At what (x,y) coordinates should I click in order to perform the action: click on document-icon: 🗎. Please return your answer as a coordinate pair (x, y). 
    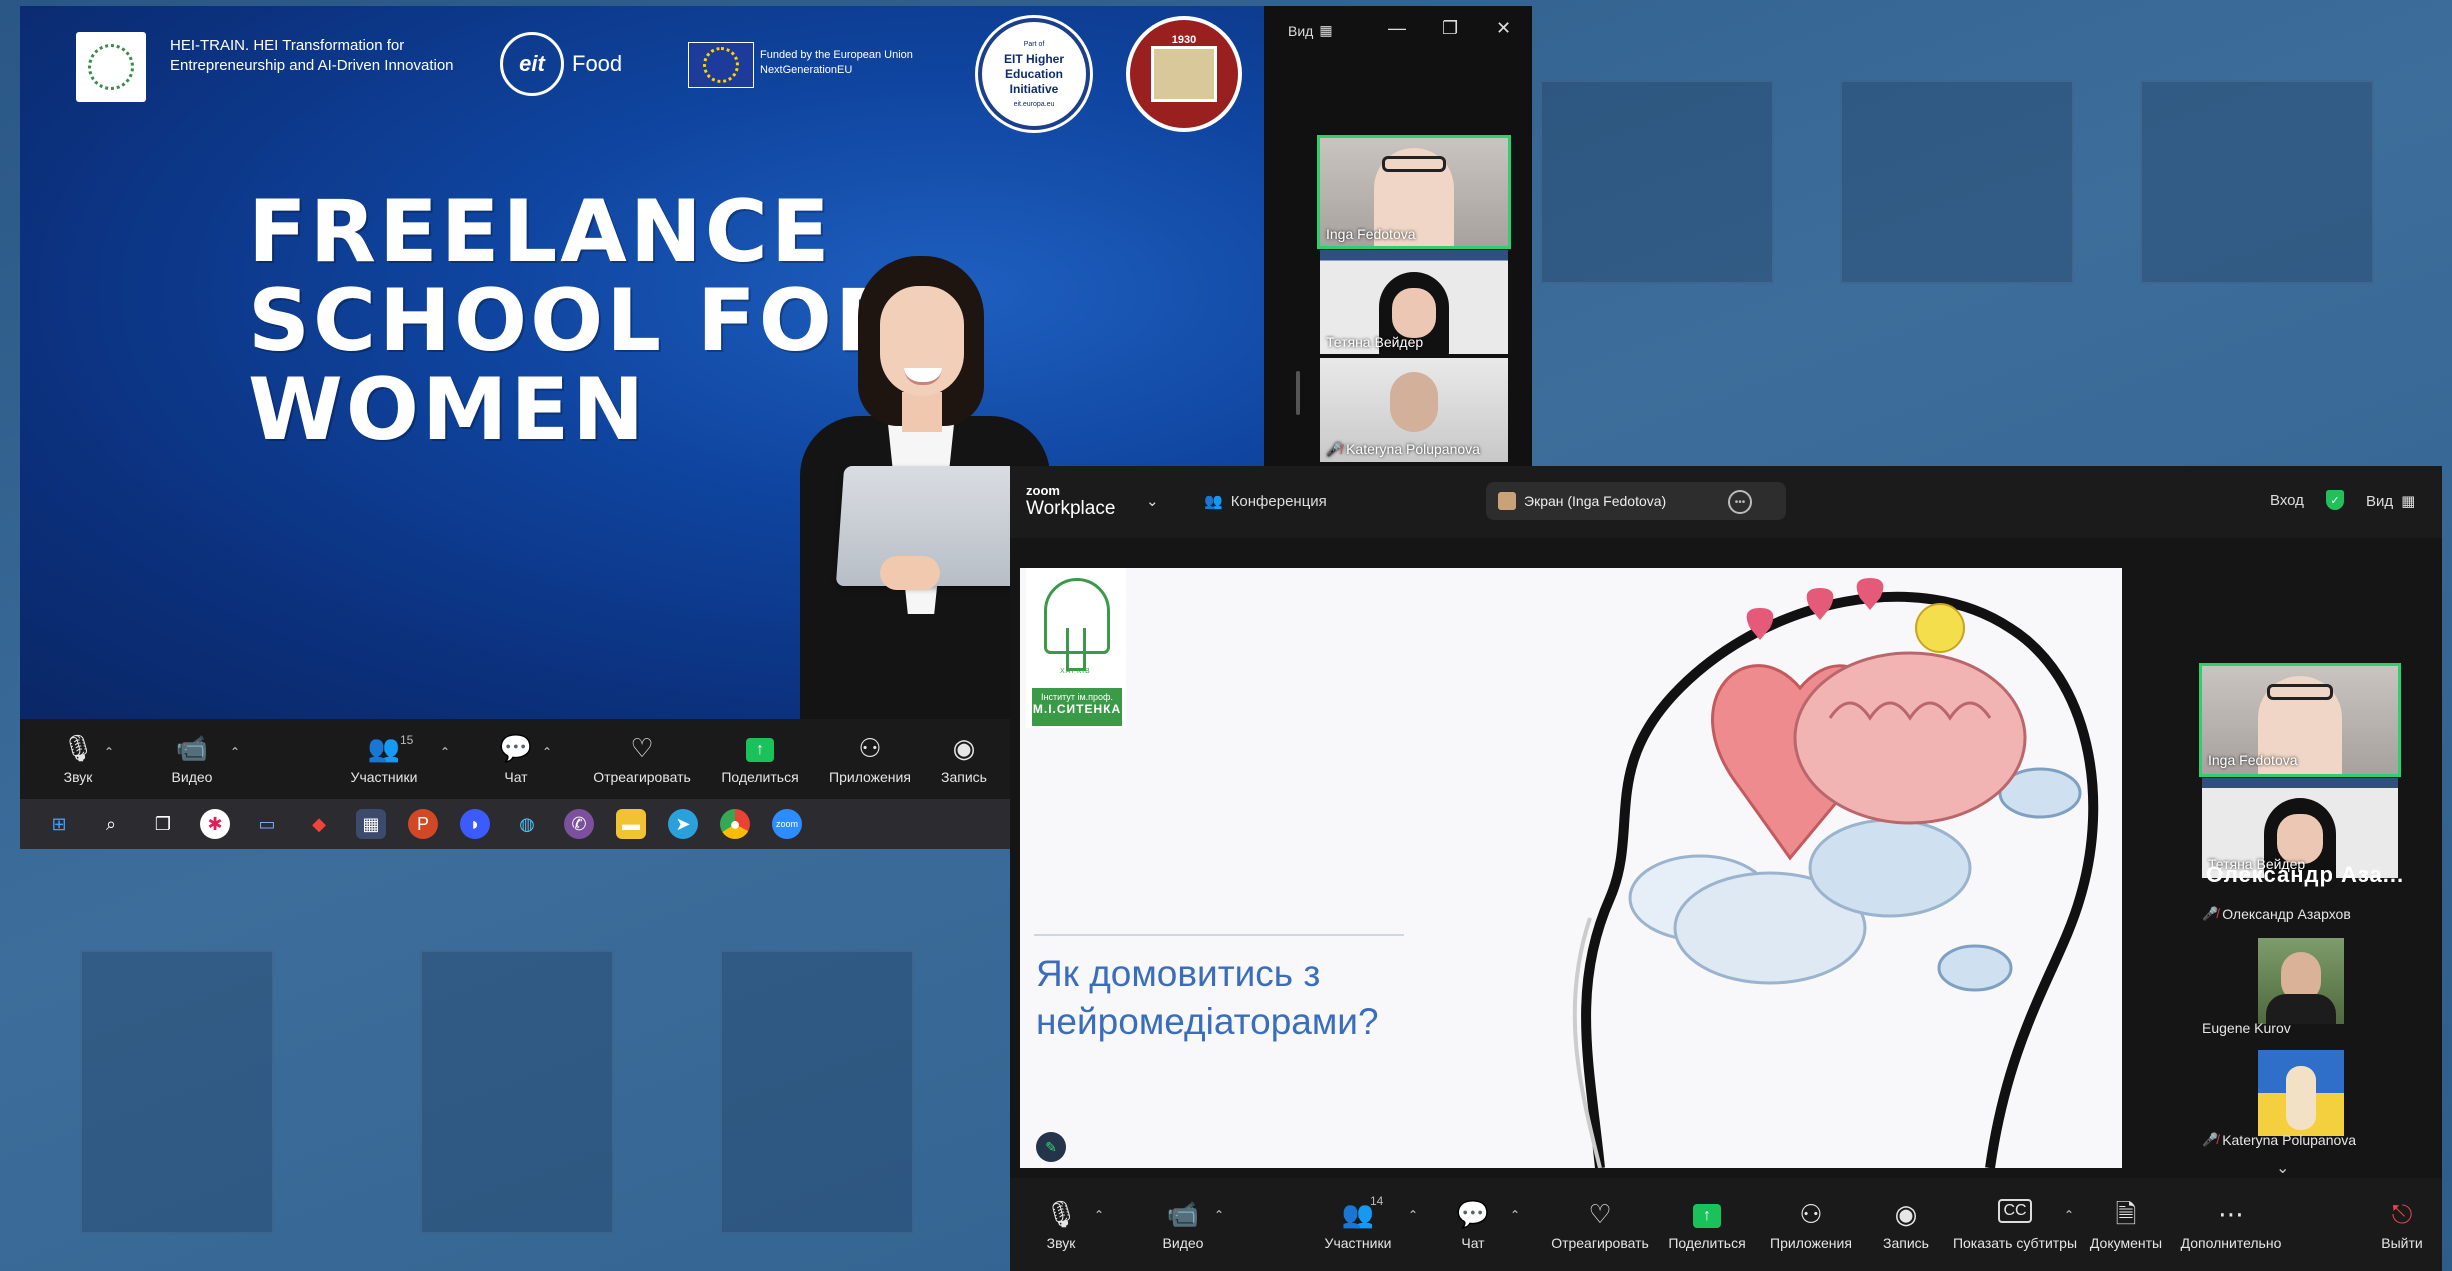
    Looking at the image, I should click on (2126, 1213).